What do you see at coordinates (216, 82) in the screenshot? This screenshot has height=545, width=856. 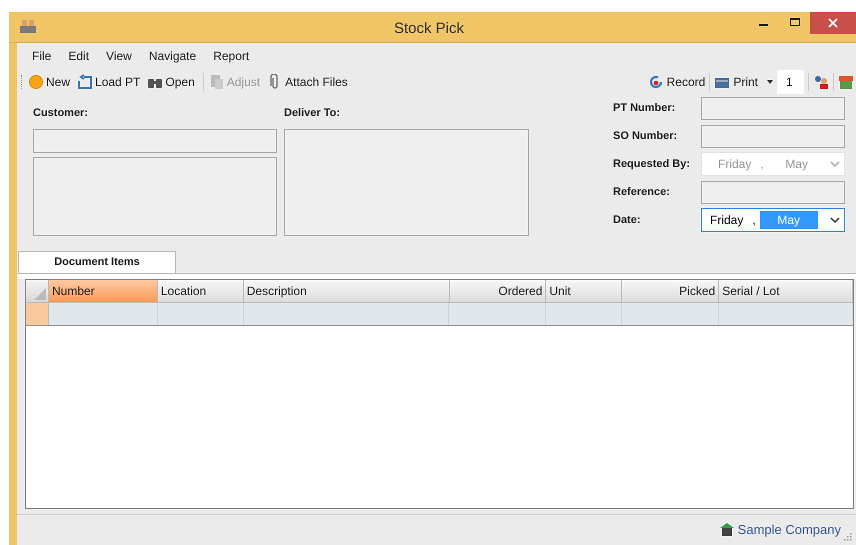 I see `document-icon` at bounding box center [216, 82].